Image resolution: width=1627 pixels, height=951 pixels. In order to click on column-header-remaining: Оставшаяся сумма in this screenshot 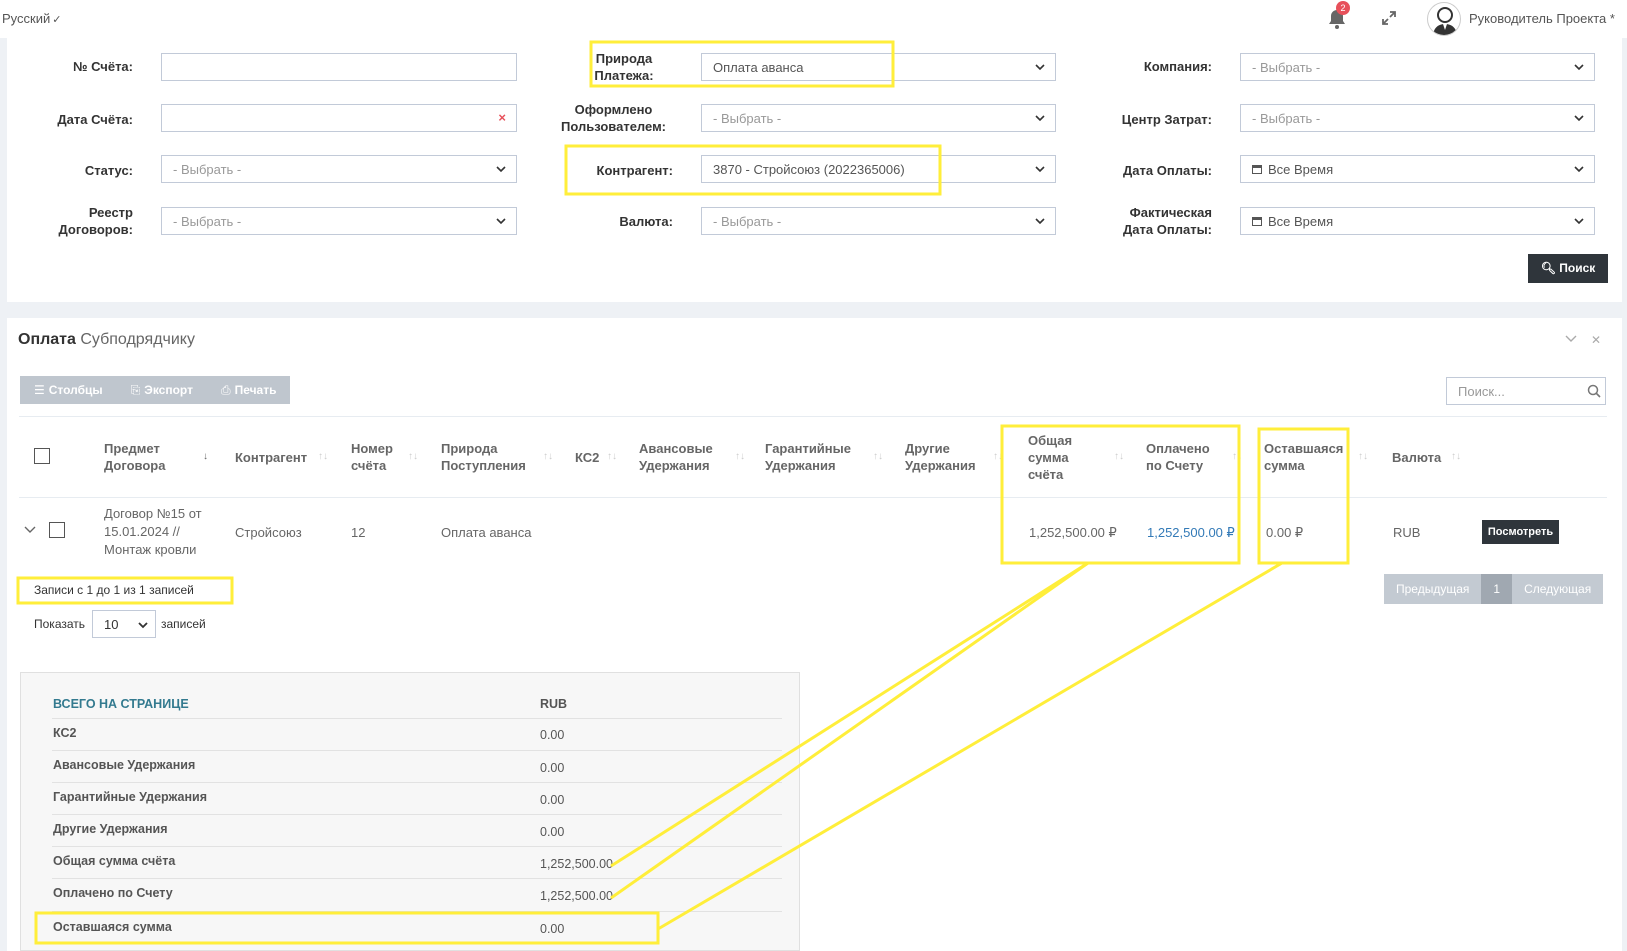, I will do `click(1303, 457)`.